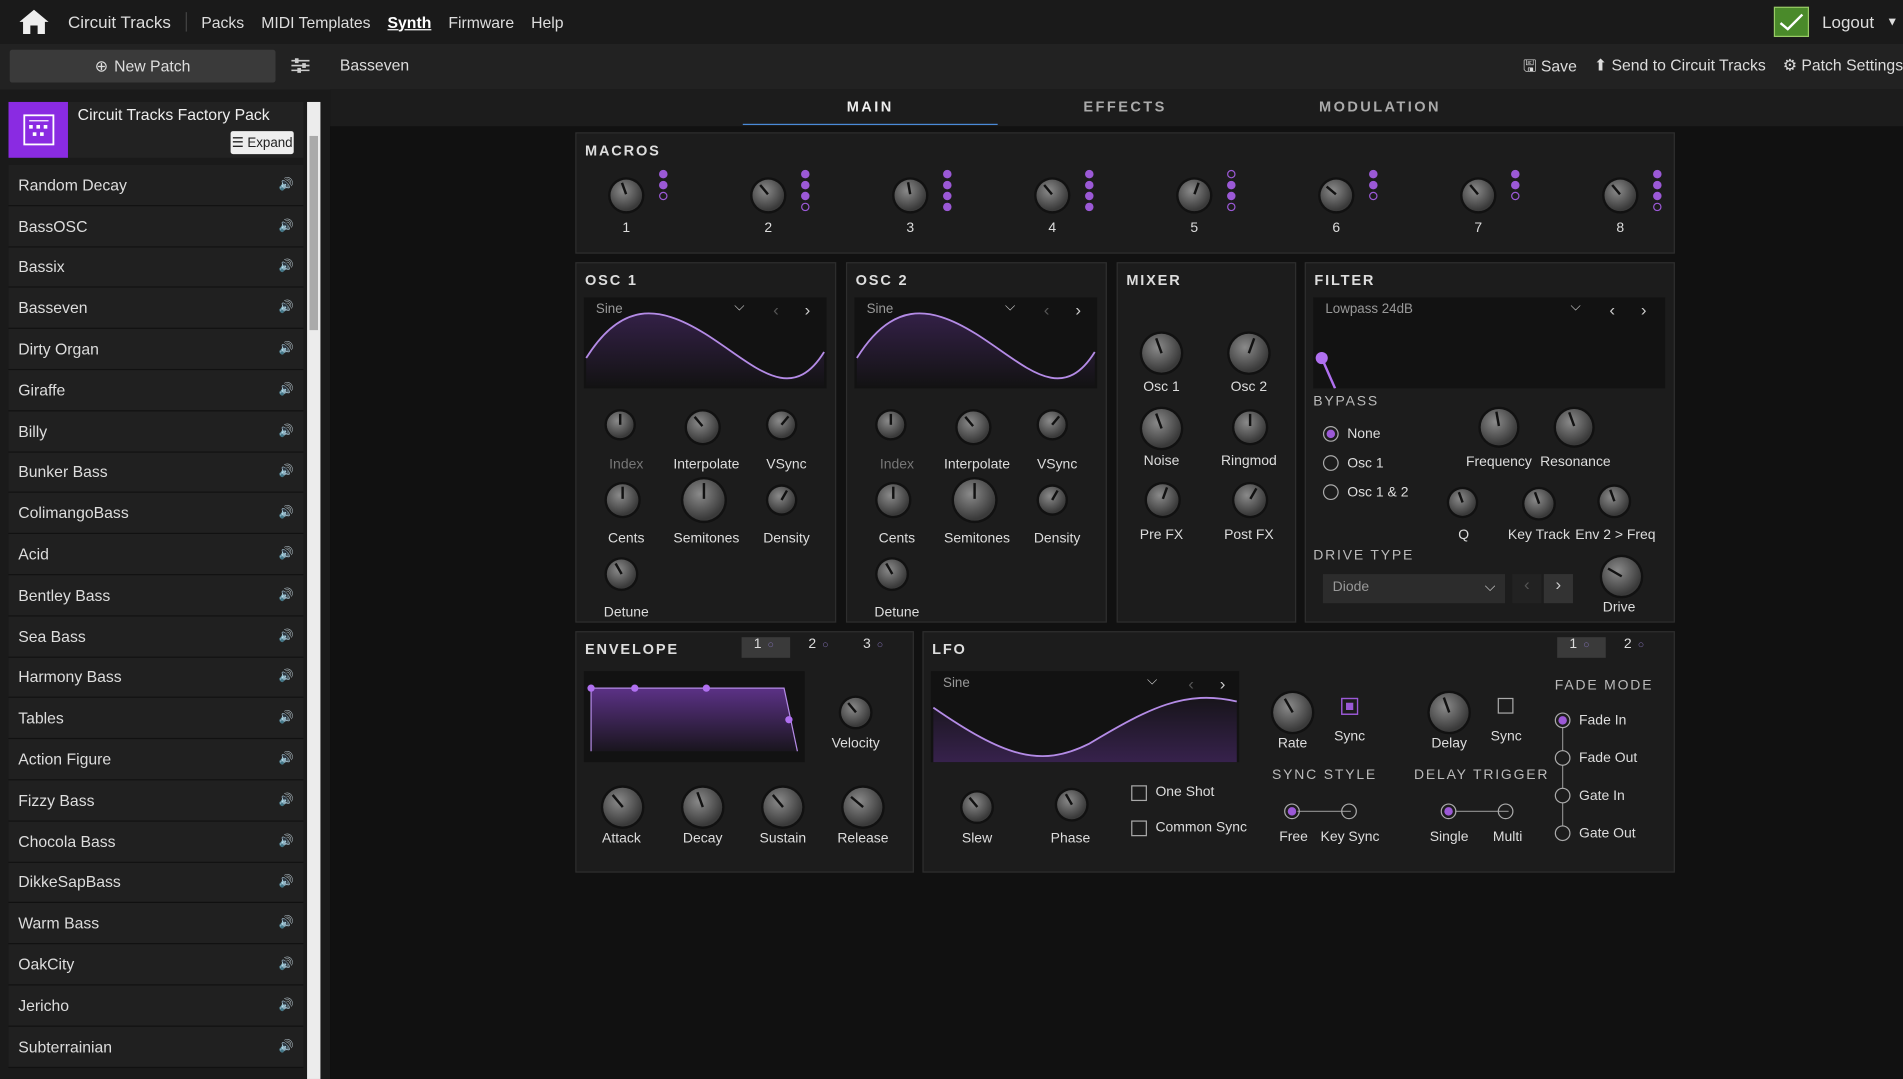 This screenshot has width=1903, height=1079. Describe the element at coordinates (156, 842) in the screenshot. I see `patch-list-item: Chocola Bass 🔊` at that location.